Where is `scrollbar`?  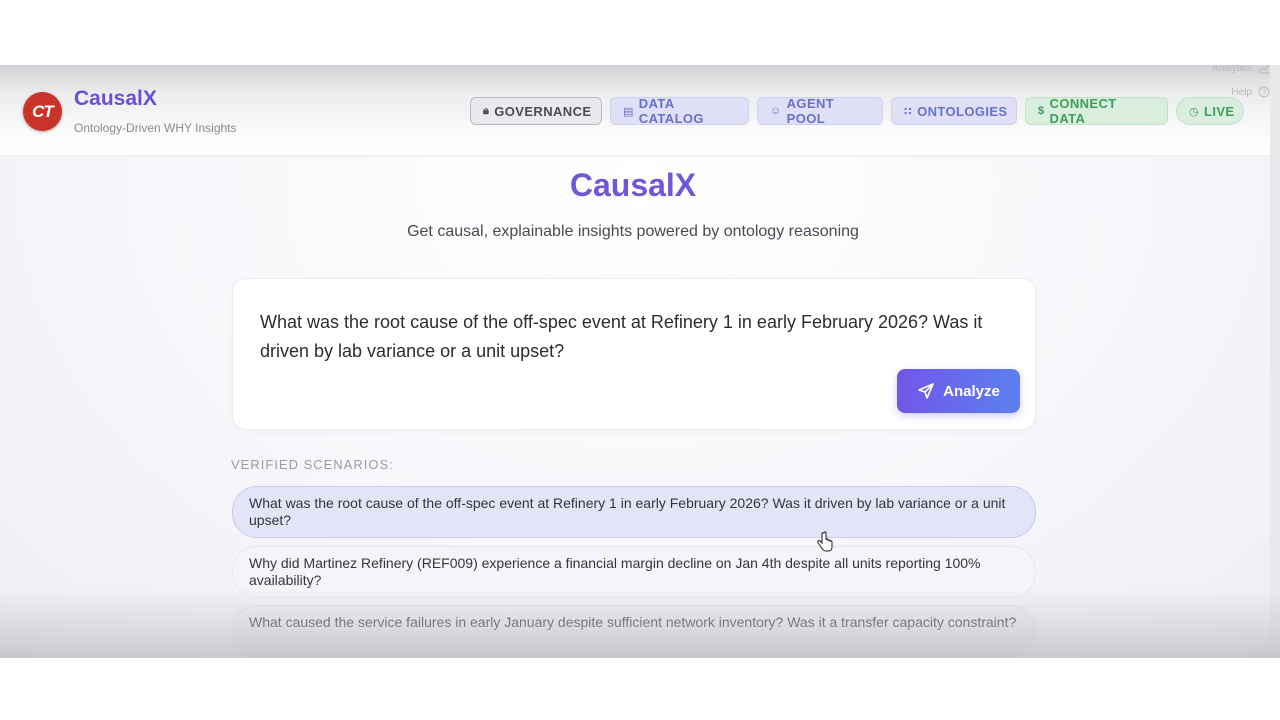 scrollbar is located at coordinates (1275, 361).